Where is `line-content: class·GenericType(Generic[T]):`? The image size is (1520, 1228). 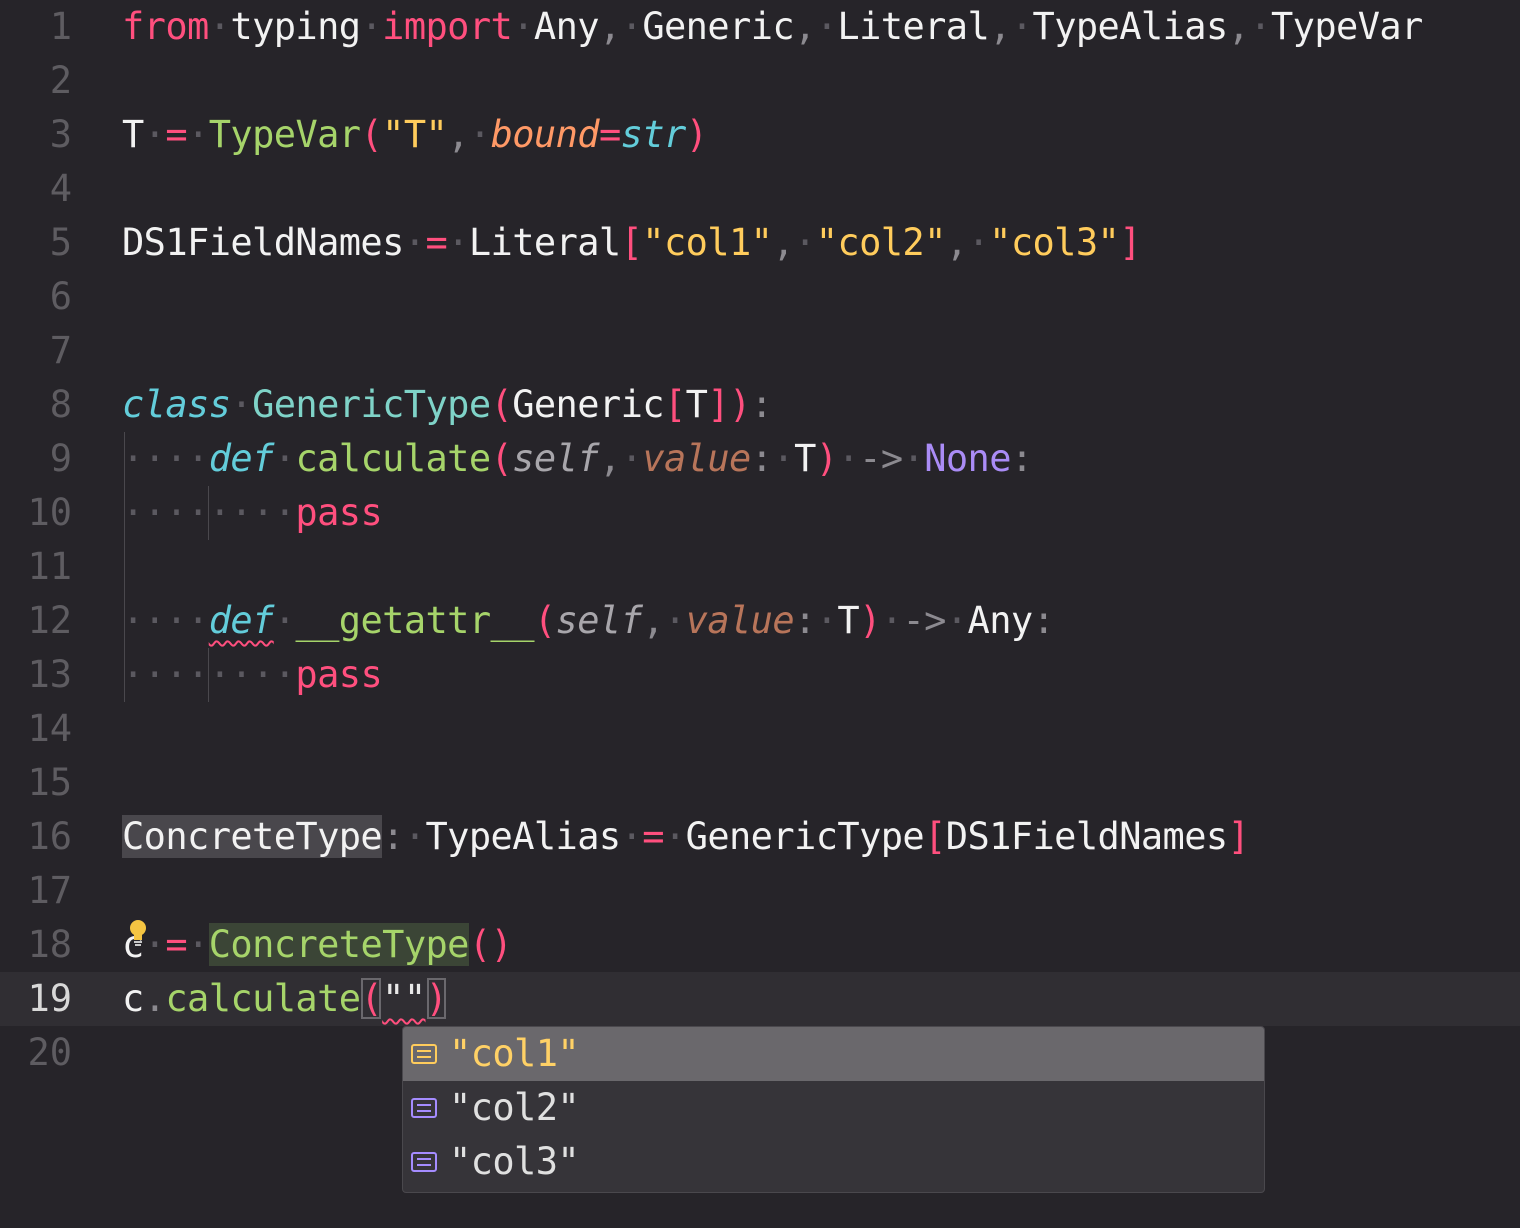
line-content: class·GenericType(Generic[T]): is located at coordinates (447, 404).